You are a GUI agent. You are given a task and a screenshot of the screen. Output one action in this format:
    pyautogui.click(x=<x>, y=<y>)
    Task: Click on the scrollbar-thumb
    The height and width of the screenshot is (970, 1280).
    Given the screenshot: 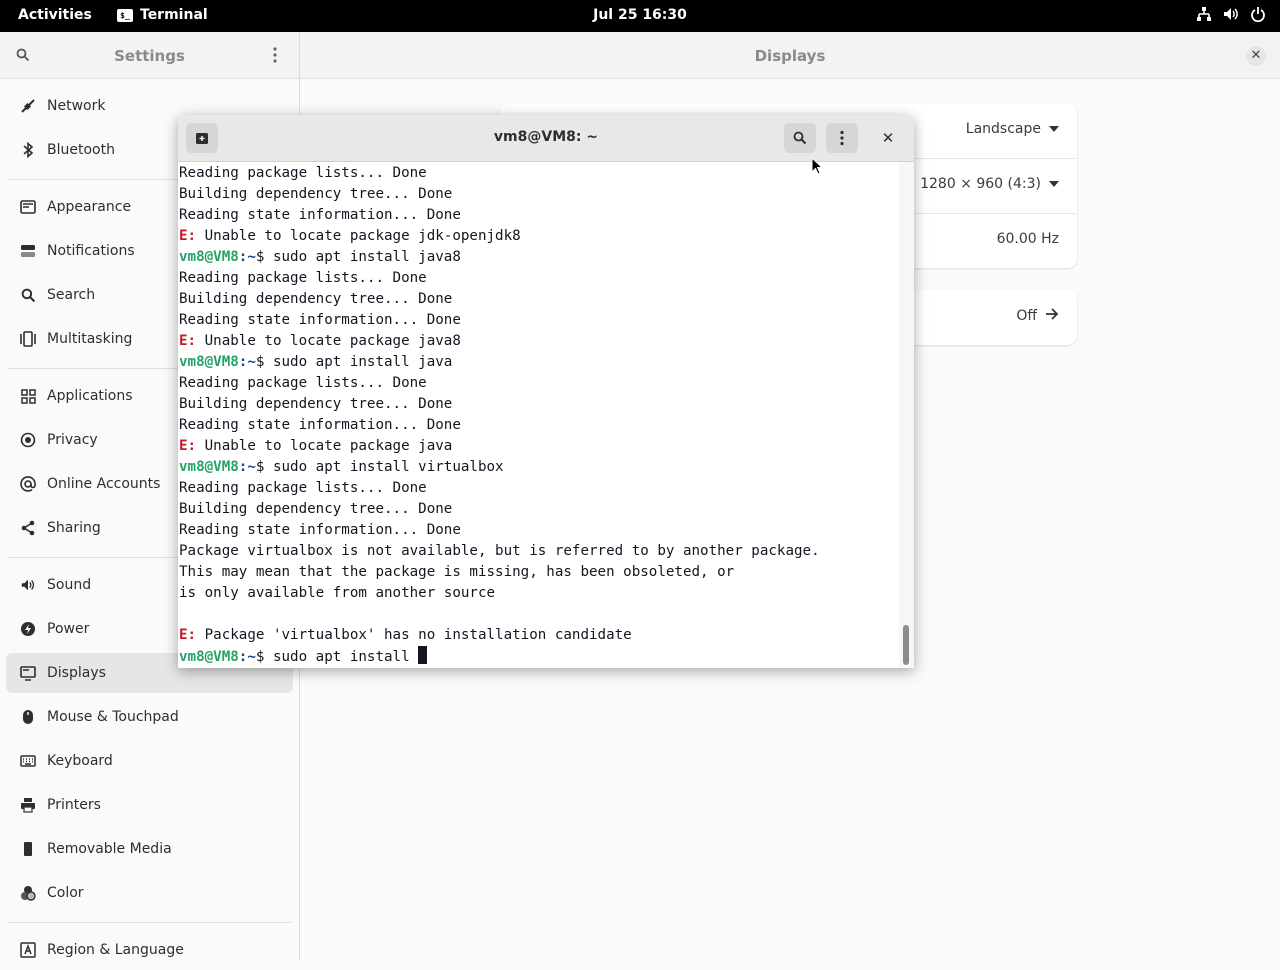 What is the action you would take?
    pyautogui.click(x=906, y=645)
    